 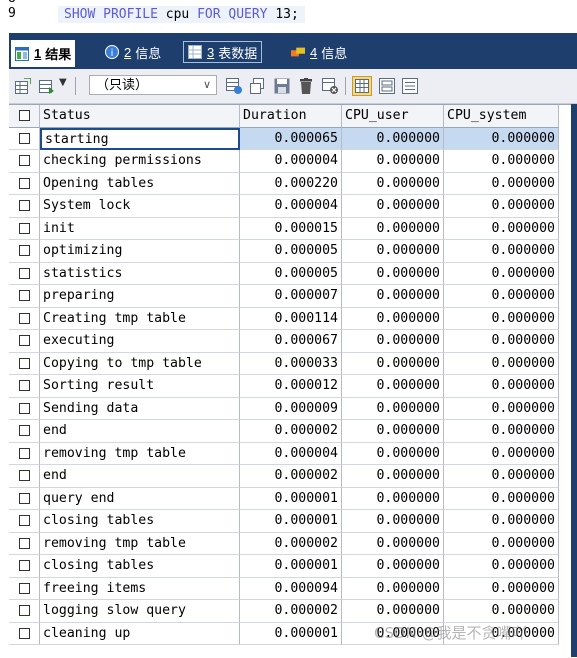 I want to click on column-header-status: Status, so click(x=140, y=116).